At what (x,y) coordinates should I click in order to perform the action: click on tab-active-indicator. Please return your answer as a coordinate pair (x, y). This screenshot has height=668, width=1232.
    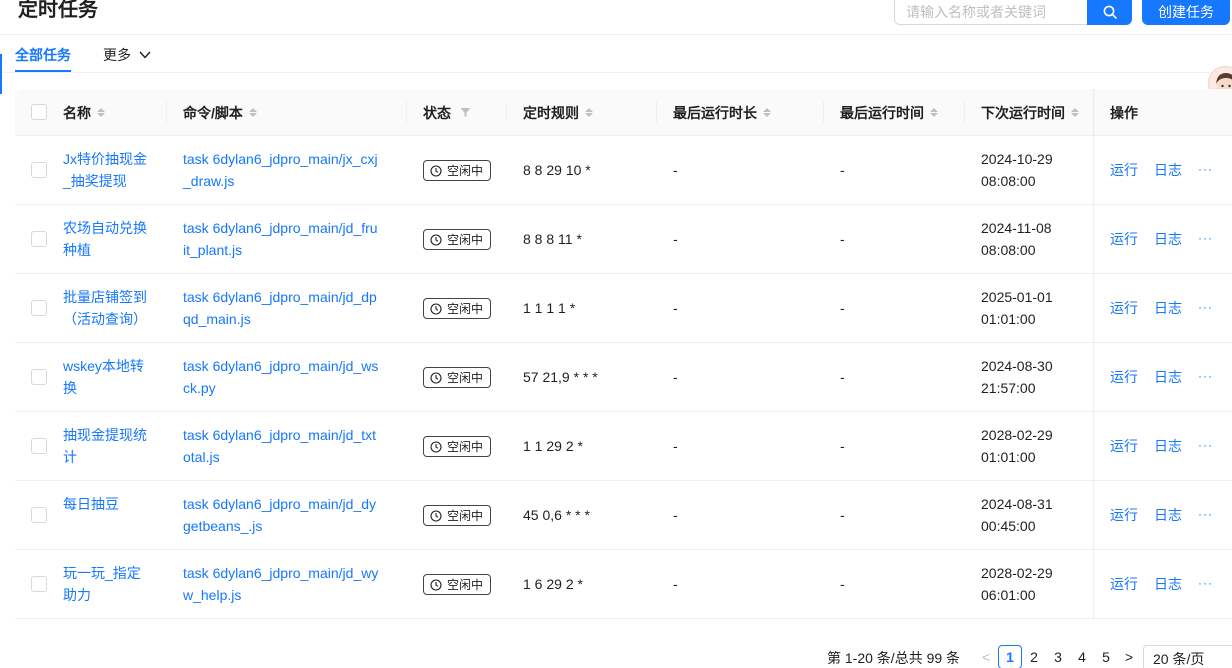
    Looking at the image, I should click on (43, 71).